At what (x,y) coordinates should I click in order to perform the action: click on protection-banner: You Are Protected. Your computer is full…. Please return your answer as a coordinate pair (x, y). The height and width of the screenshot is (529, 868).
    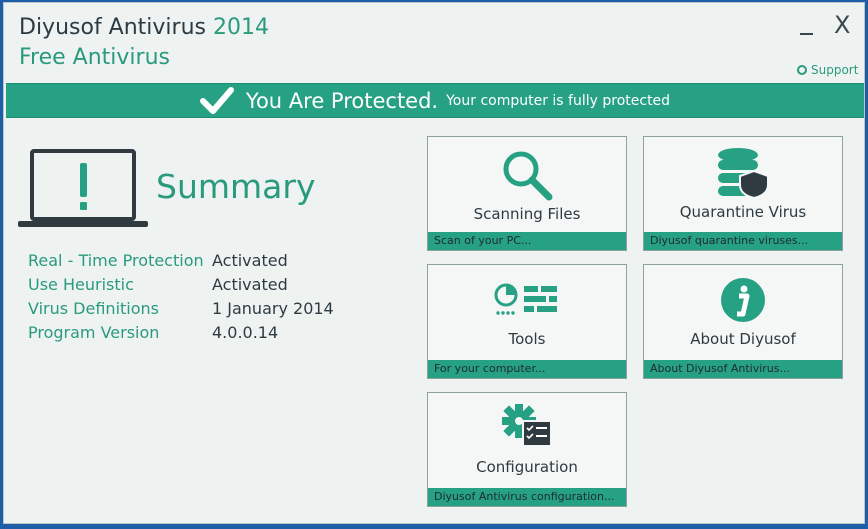
    Looking at the image, I should click on (435, 100).